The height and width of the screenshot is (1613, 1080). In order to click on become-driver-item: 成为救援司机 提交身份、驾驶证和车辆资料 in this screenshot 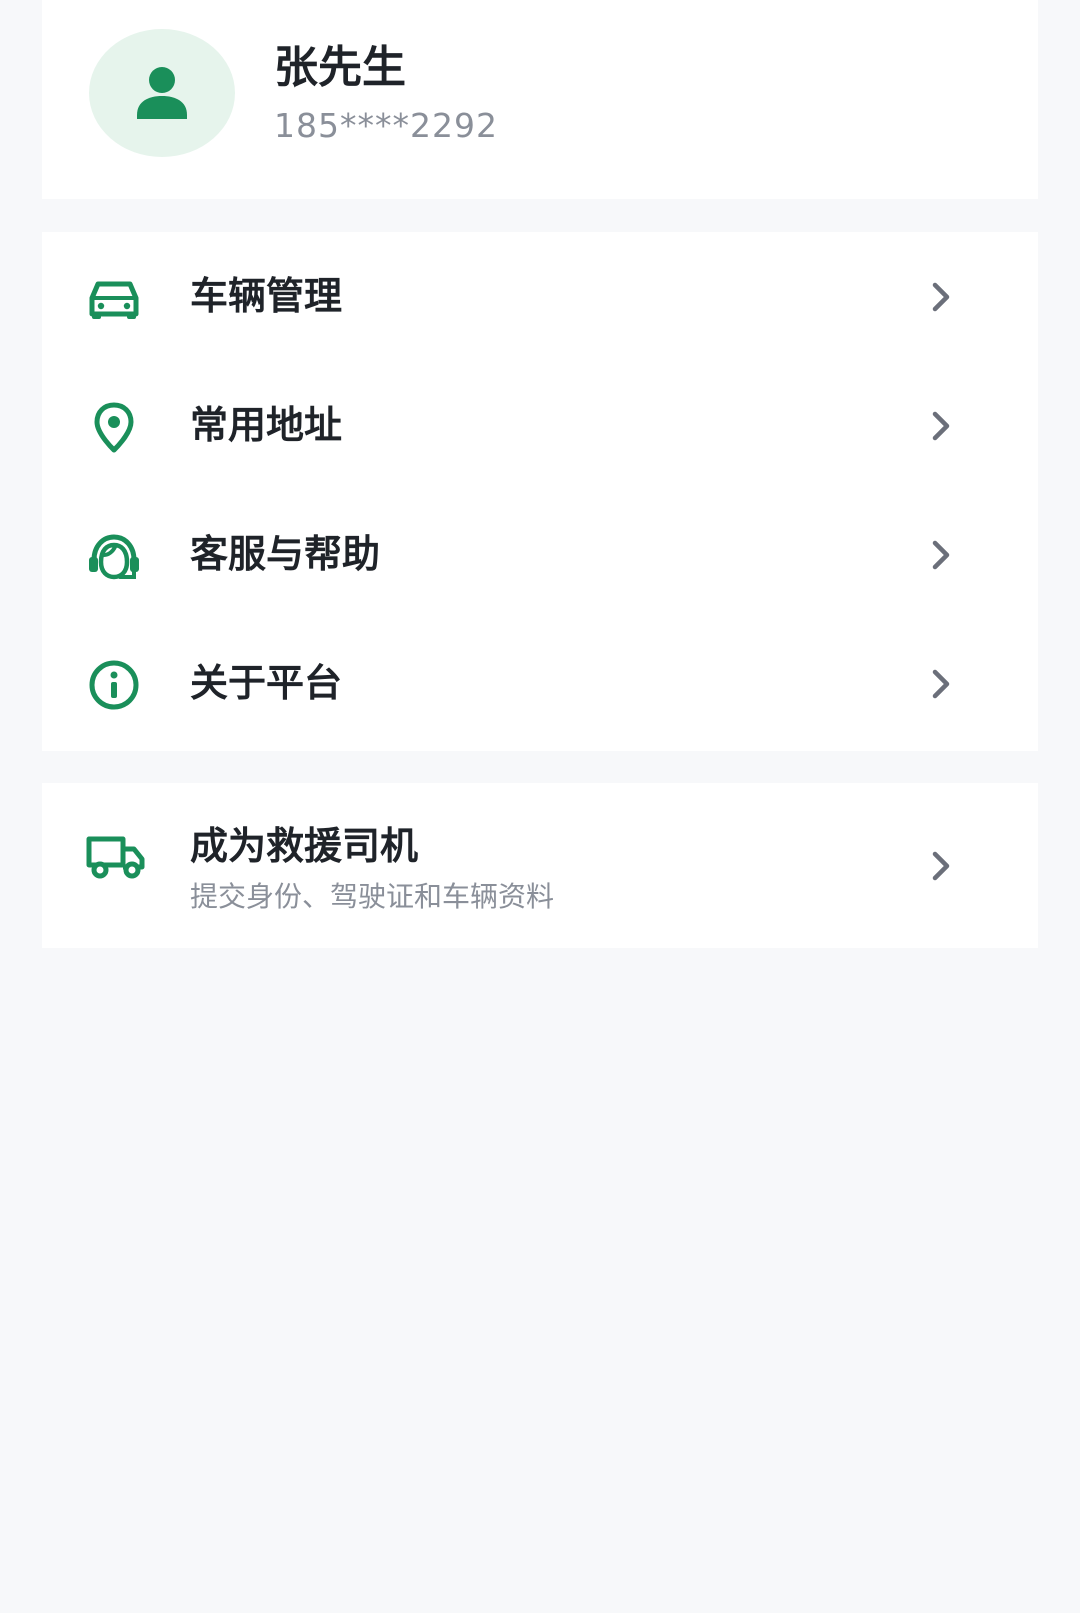, I will do `click(540, 865)`.